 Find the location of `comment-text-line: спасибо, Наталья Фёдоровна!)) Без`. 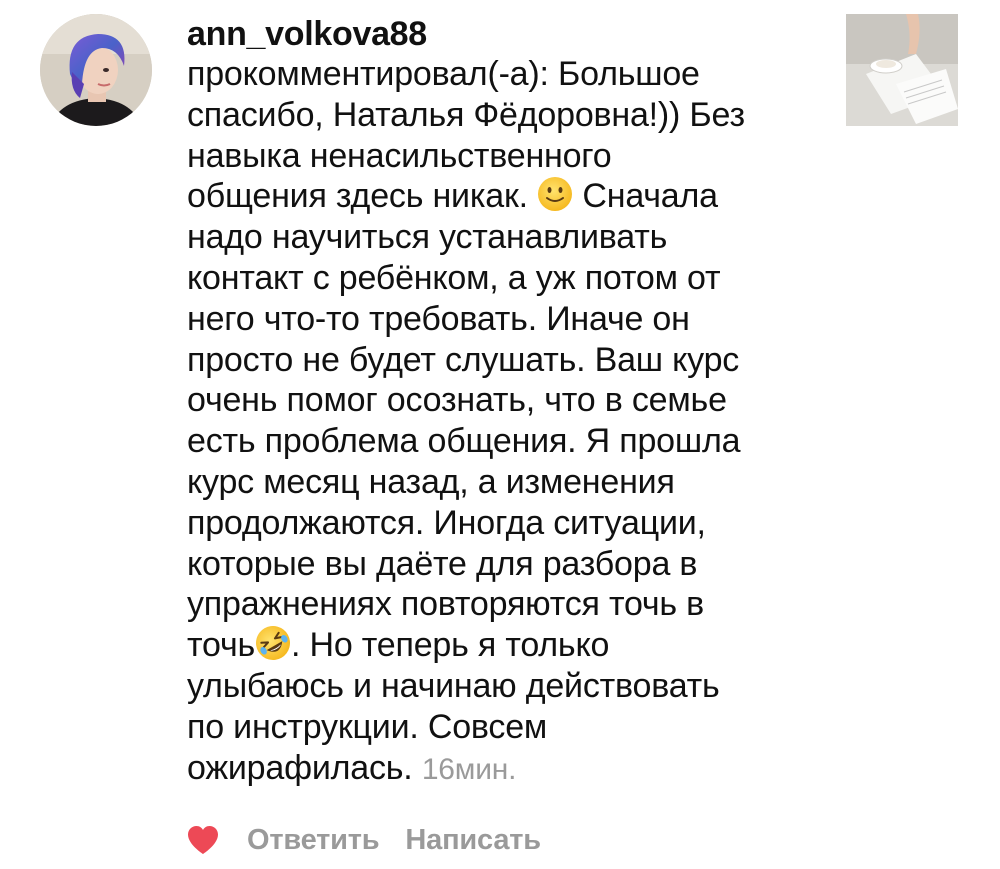

comment-text-line: спасибо, Наталья Фёдоровна!)) Без is located at coordinates (466, 114).